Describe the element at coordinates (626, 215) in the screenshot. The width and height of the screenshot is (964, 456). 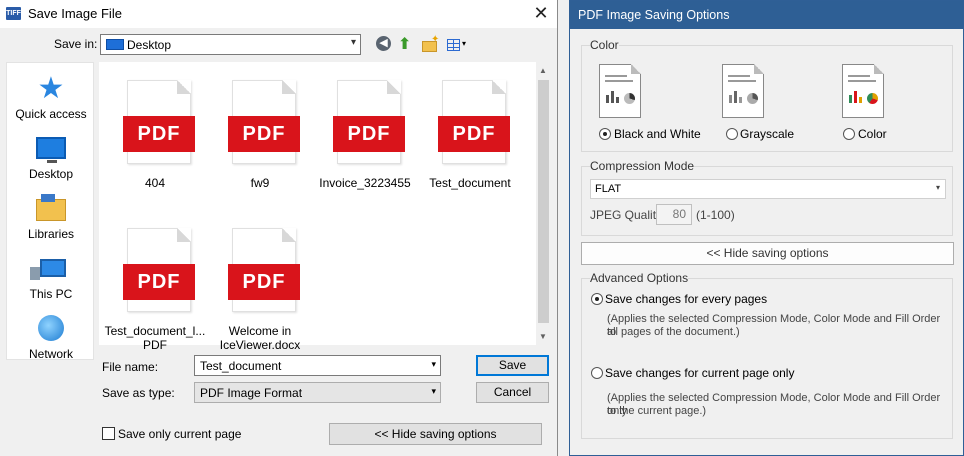
I see `jpeg-quality-label: JPEG Quality` at that location.